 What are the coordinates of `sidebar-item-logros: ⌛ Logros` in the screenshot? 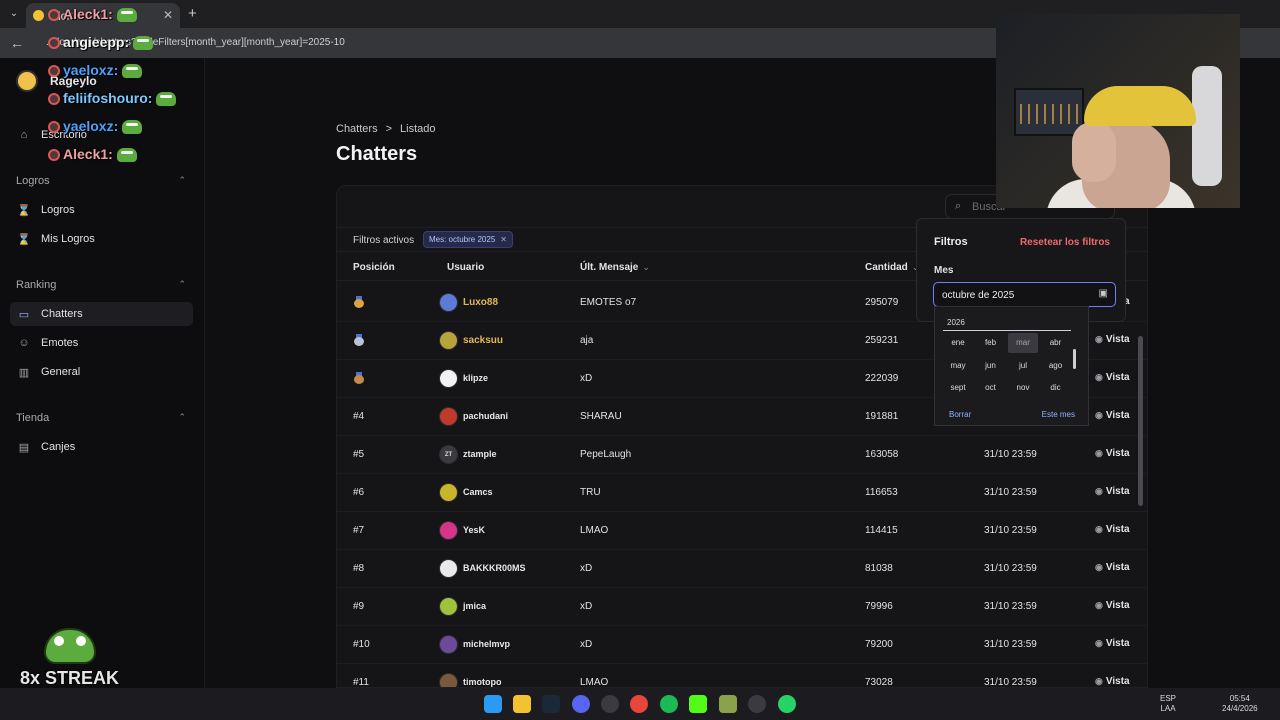 It's located at (101, 210).